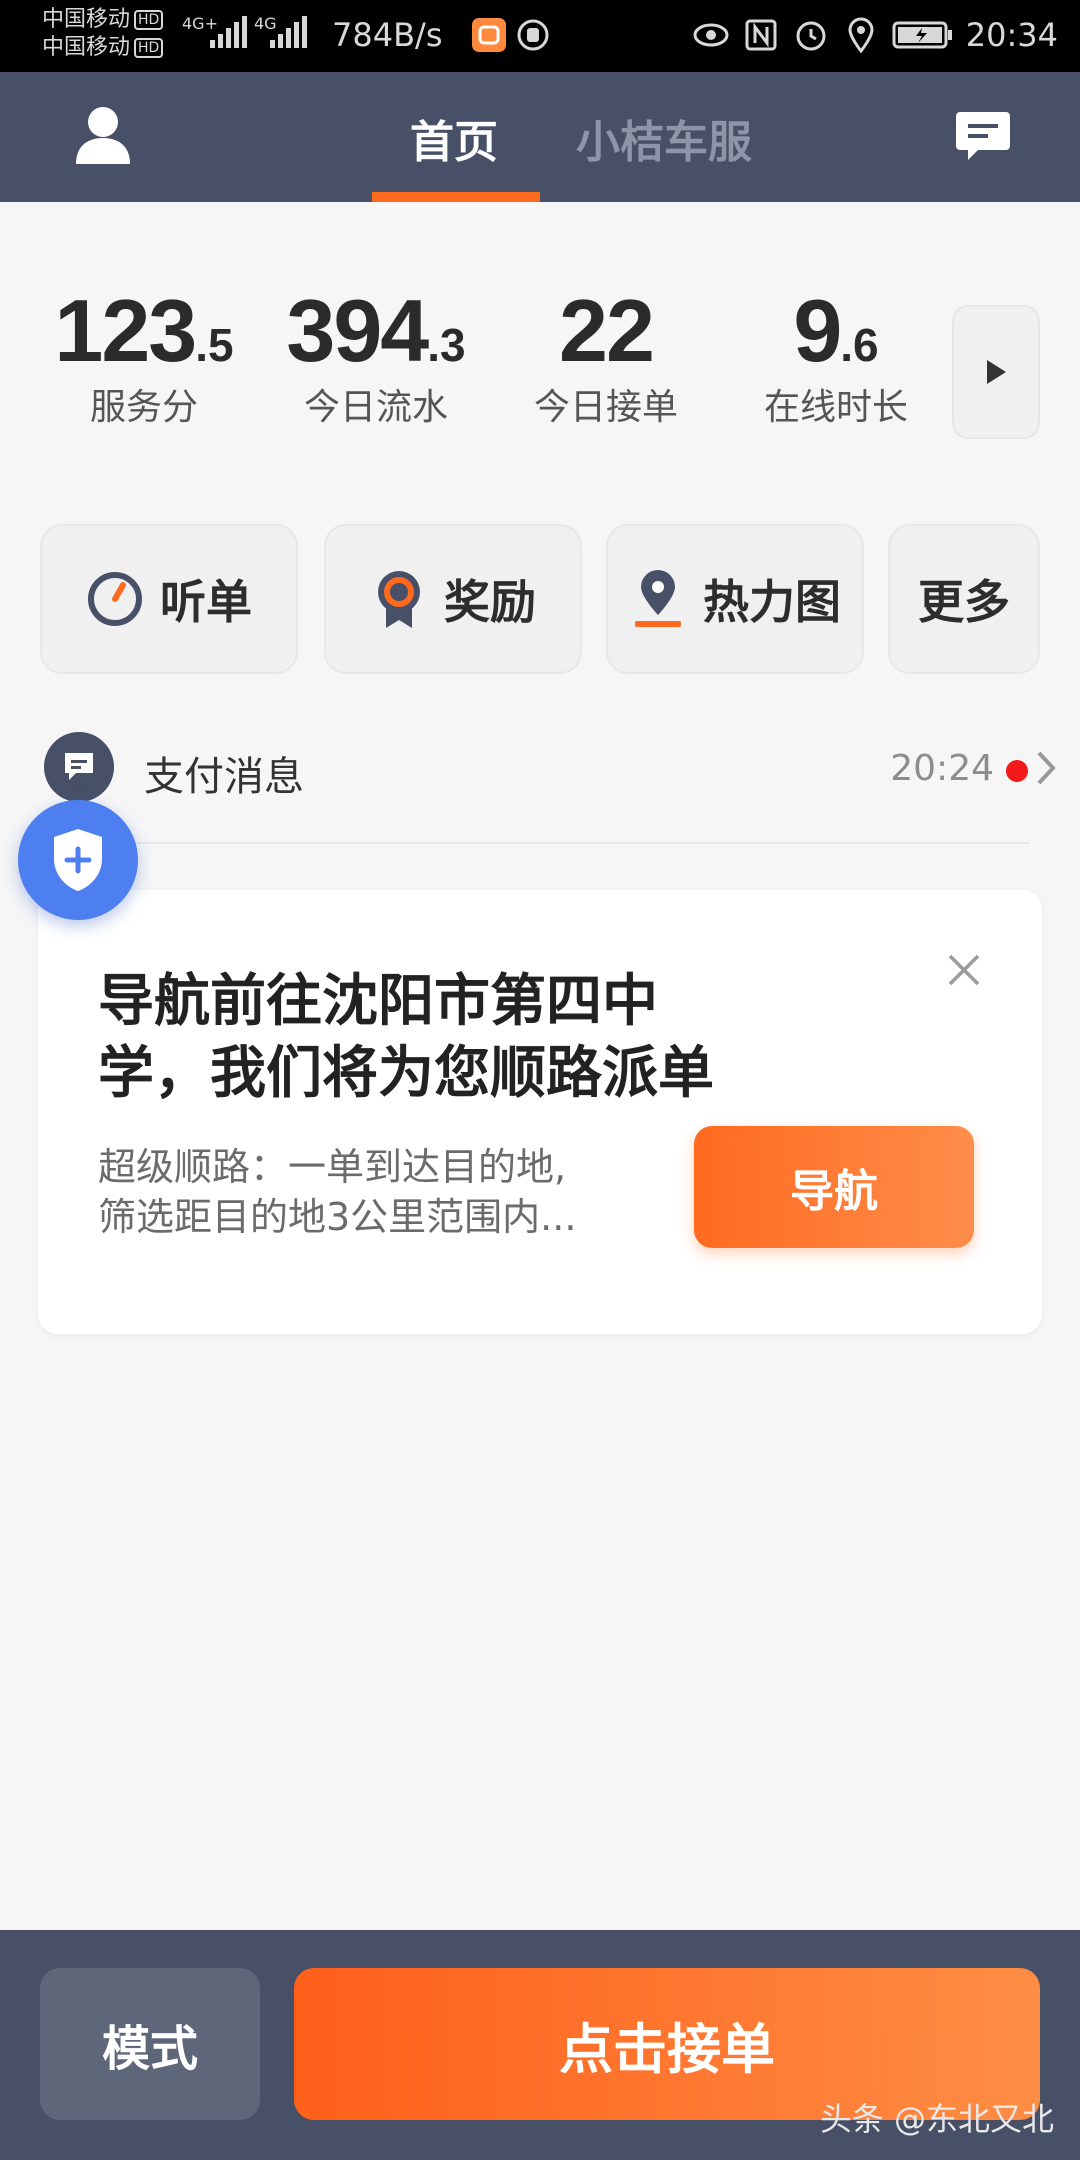 The width and height of the screenshot is (1080, 2160). I want to click on unread-dot, so click(1017, 771).